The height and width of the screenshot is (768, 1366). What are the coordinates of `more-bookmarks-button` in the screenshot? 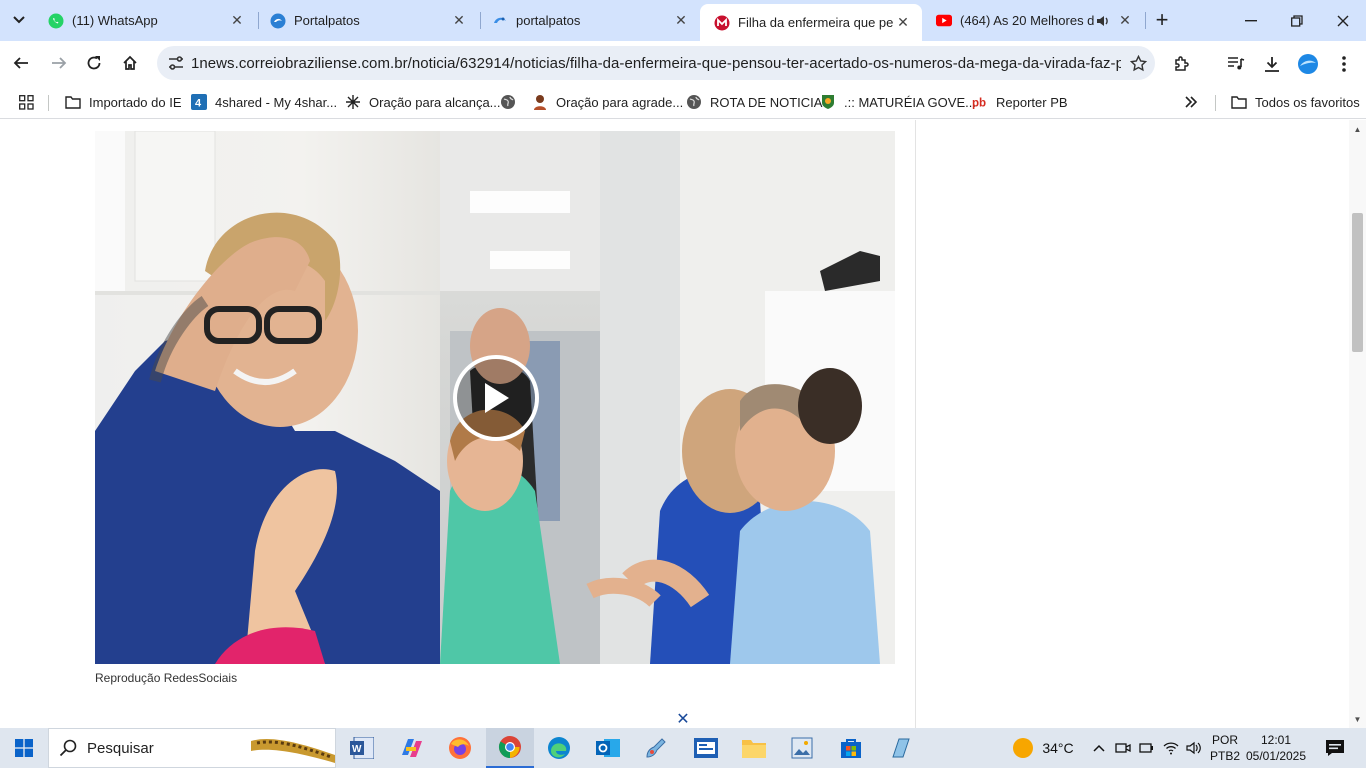 It's located at (1195, 102).